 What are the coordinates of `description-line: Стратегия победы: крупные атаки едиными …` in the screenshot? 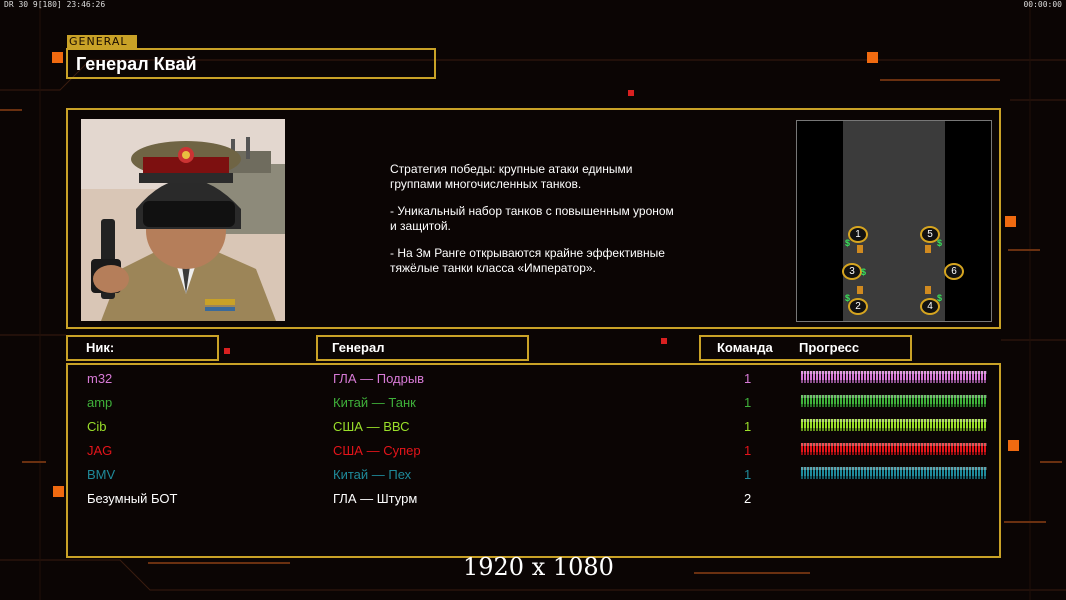 It's located at (511, 176).